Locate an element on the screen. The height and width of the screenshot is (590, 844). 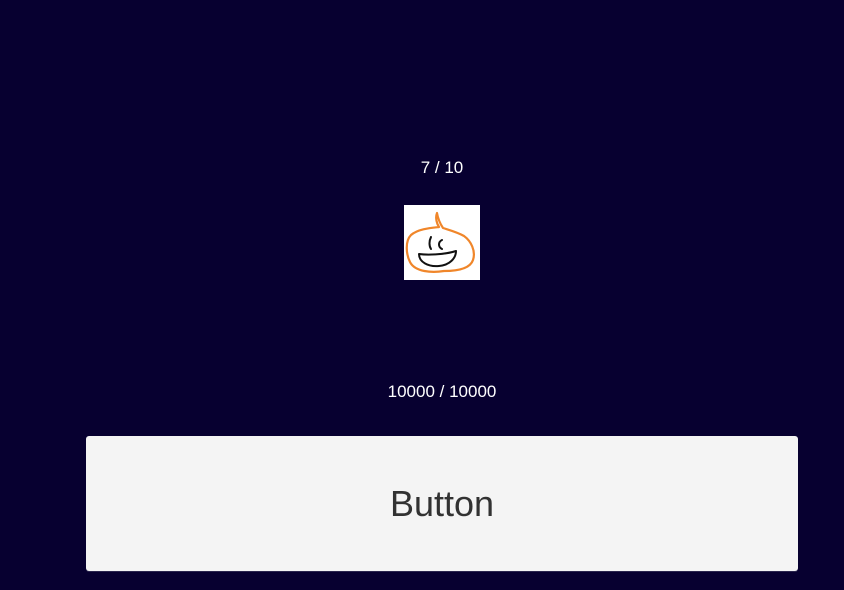
slime-face-icon is located at coordinates (440, 242).